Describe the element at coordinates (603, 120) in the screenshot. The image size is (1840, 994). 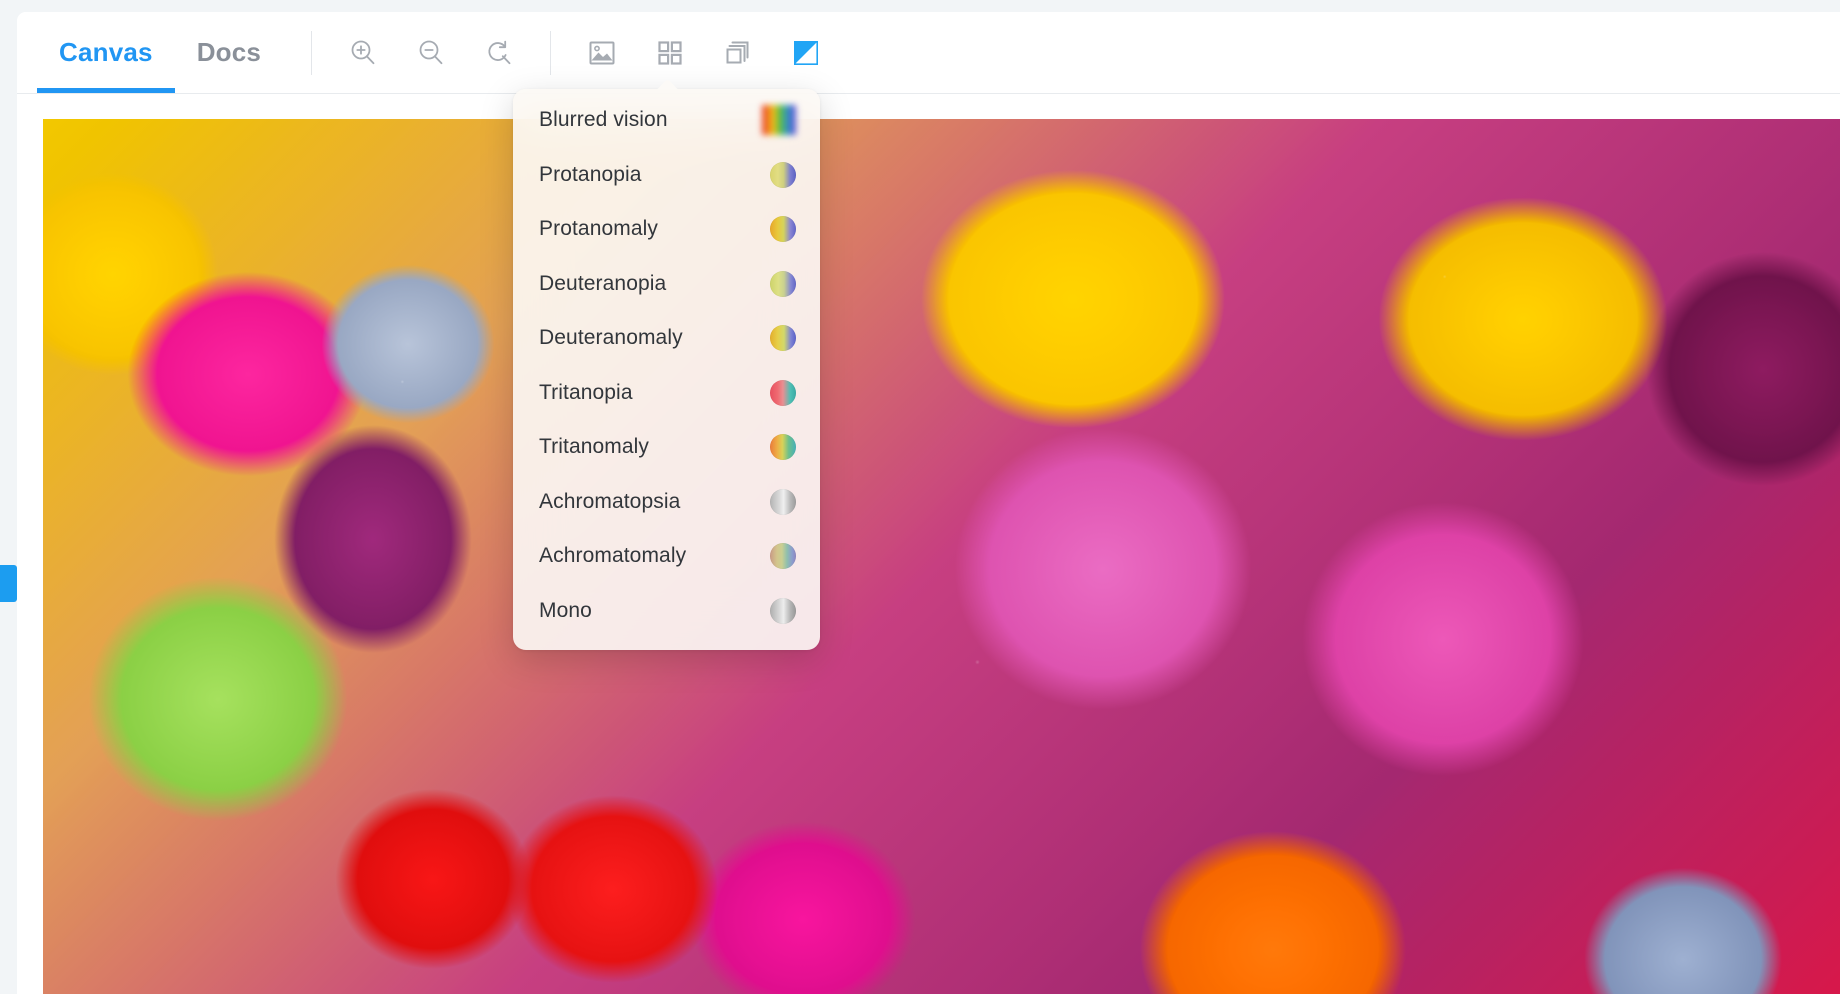
I see `menu-item-label: Blurred vision` at that location.